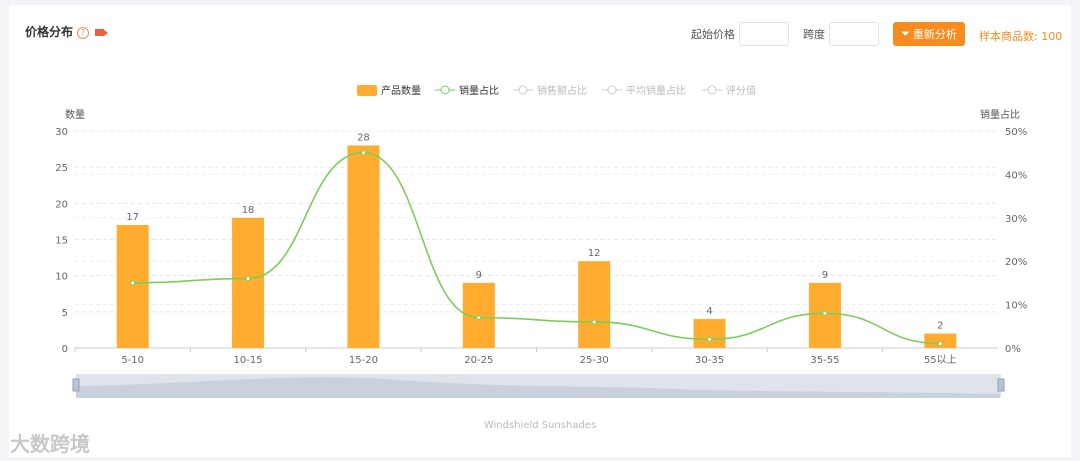 The image size is (1080, 461). What do you see at coordinates (132, 217) in the screenshot?
I see `bar-value-label: 17` at bounding box center [132, 217].